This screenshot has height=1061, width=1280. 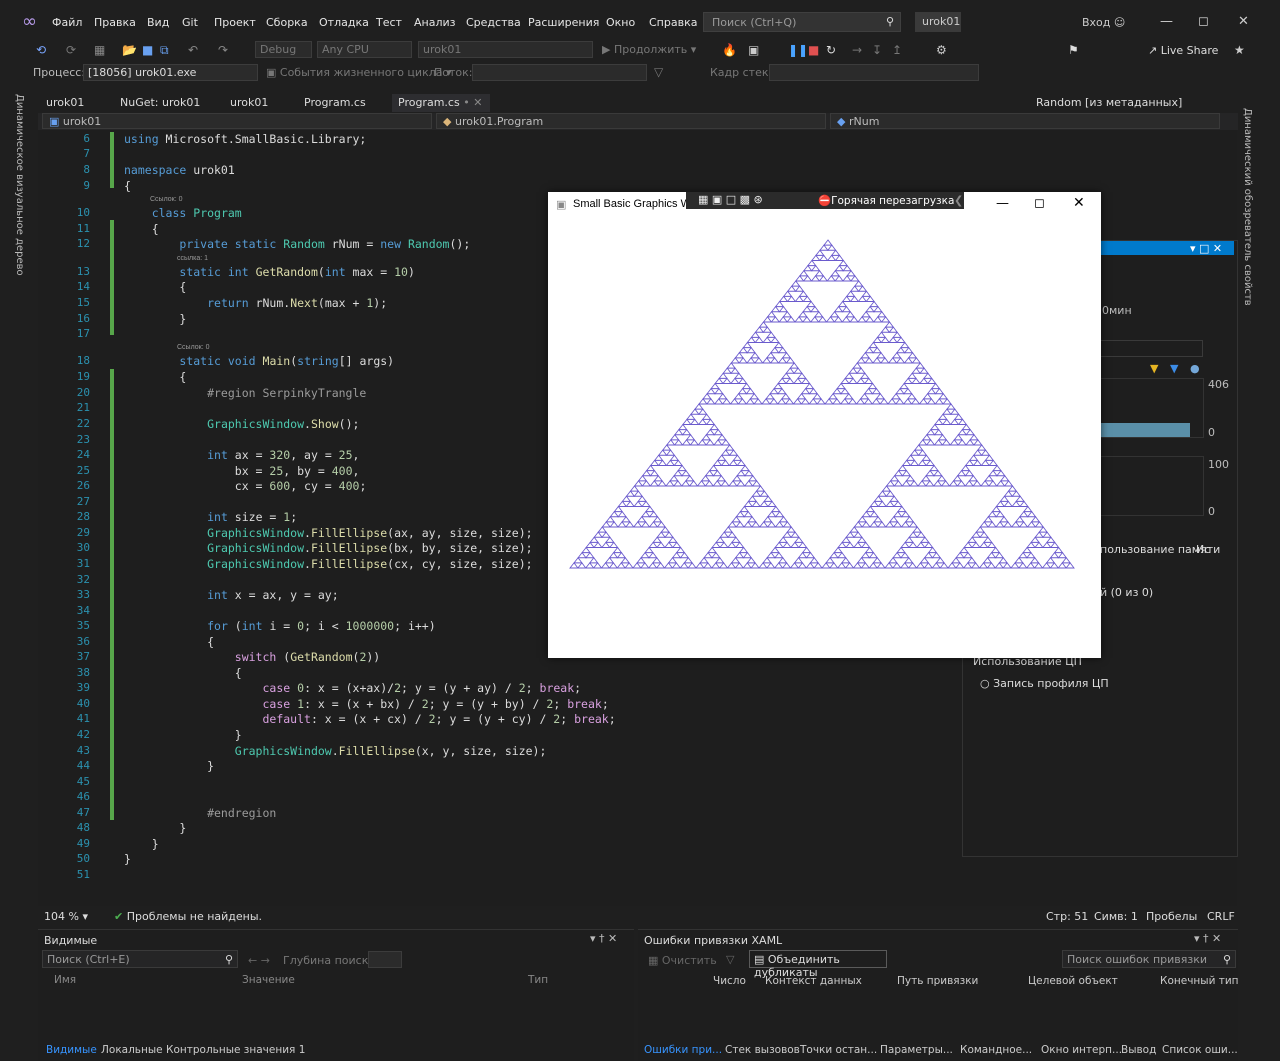 What do you see at coordinates (241, 424) in the screenshot?
I see `code-line: GraphicsWindow.Show();` at bounding box center [241, 424].